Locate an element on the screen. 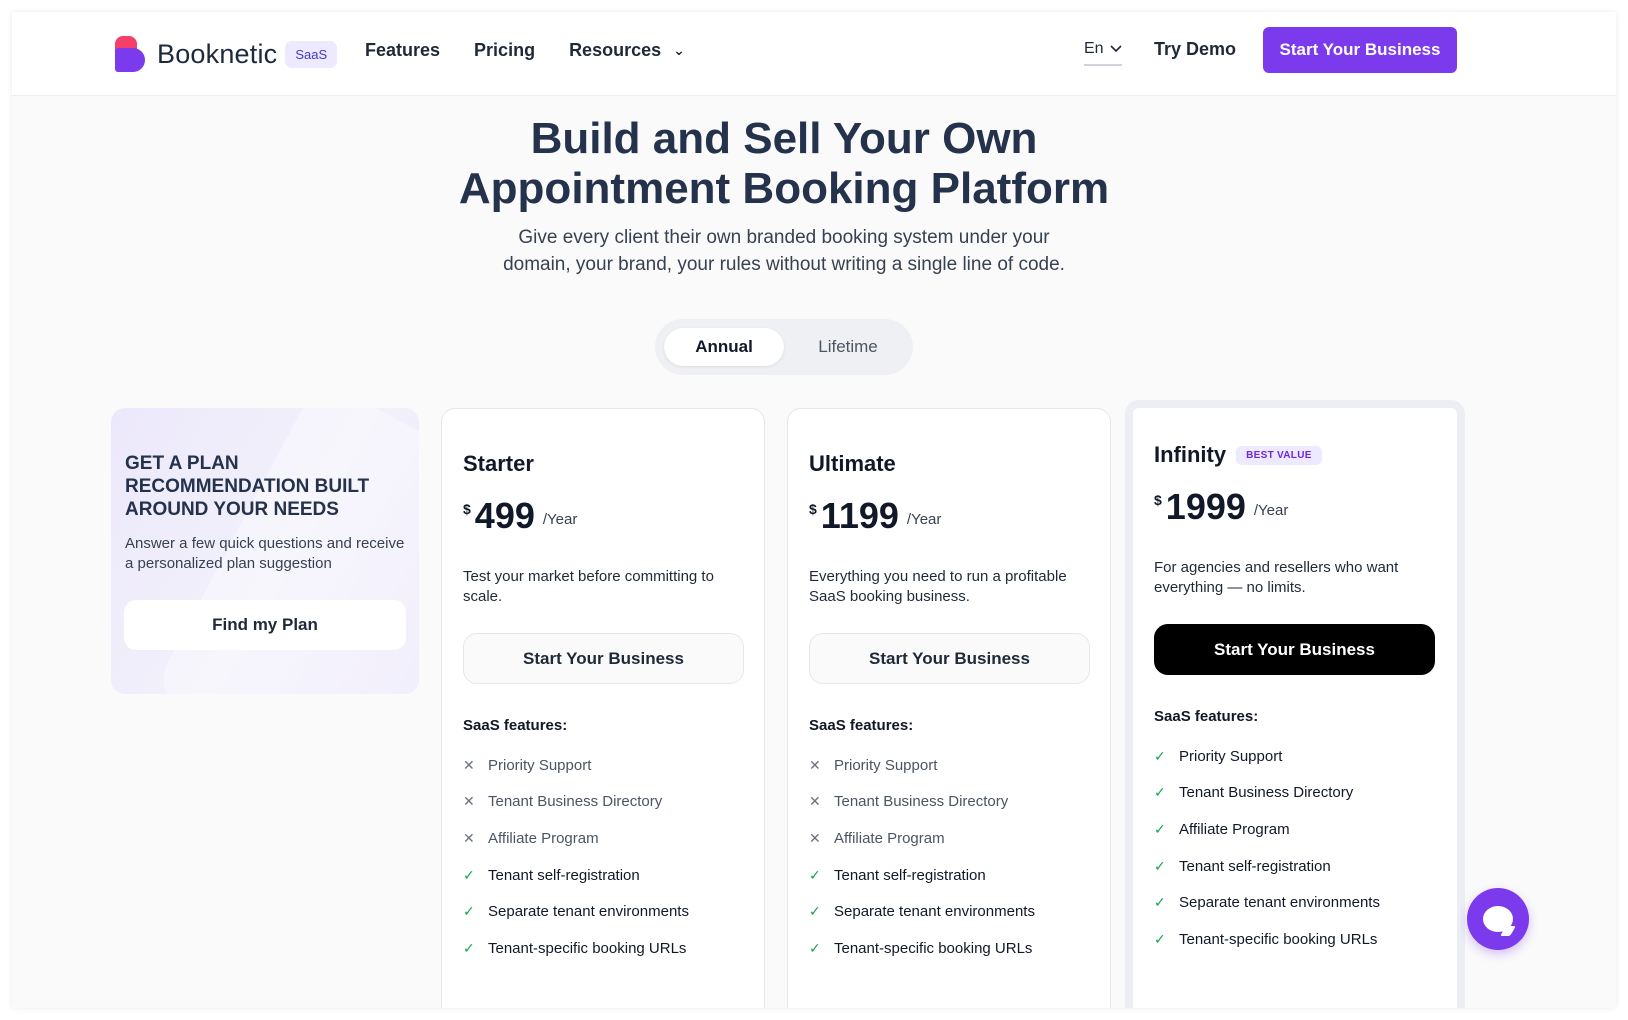 This screenshot has width=1628, height=1020. start-business-button-starter: Start Your Business is located at coordinates (603, 658).